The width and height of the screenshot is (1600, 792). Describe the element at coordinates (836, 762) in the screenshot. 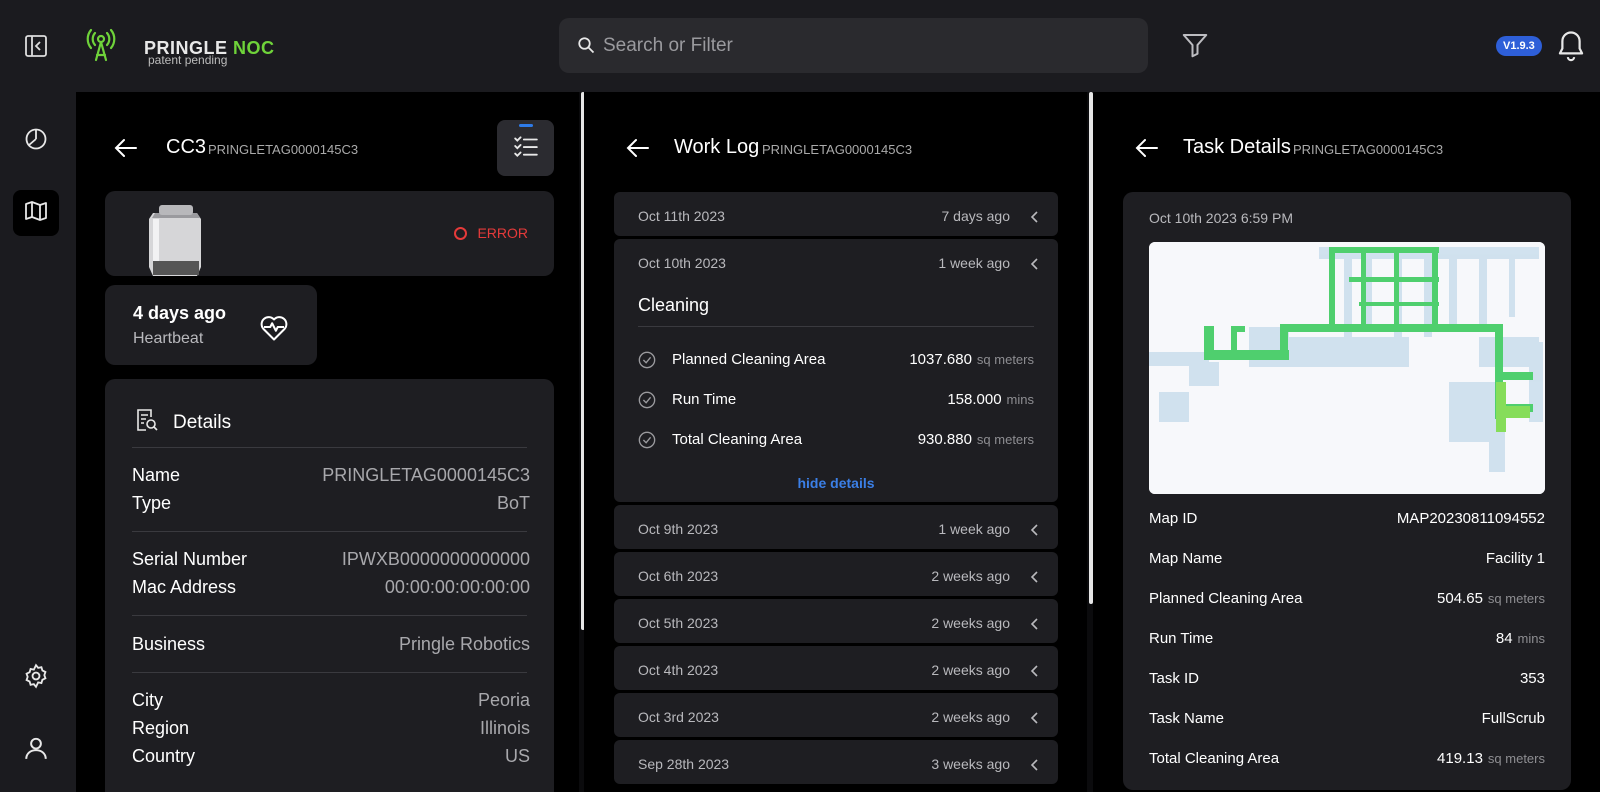

I see `worklog-entry: Sep 28th 2023 3 weeks ago` at that location.